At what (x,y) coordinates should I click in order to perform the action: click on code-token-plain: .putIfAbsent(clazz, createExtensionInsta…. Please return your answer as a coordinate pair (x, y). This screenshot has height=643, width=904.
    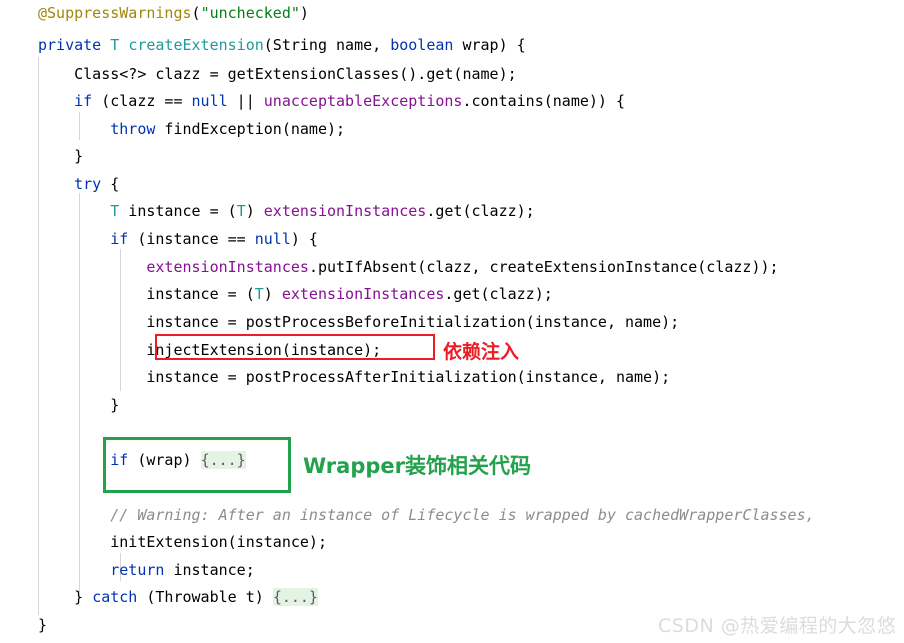
    Looking at the image, I should click on (543, 267).